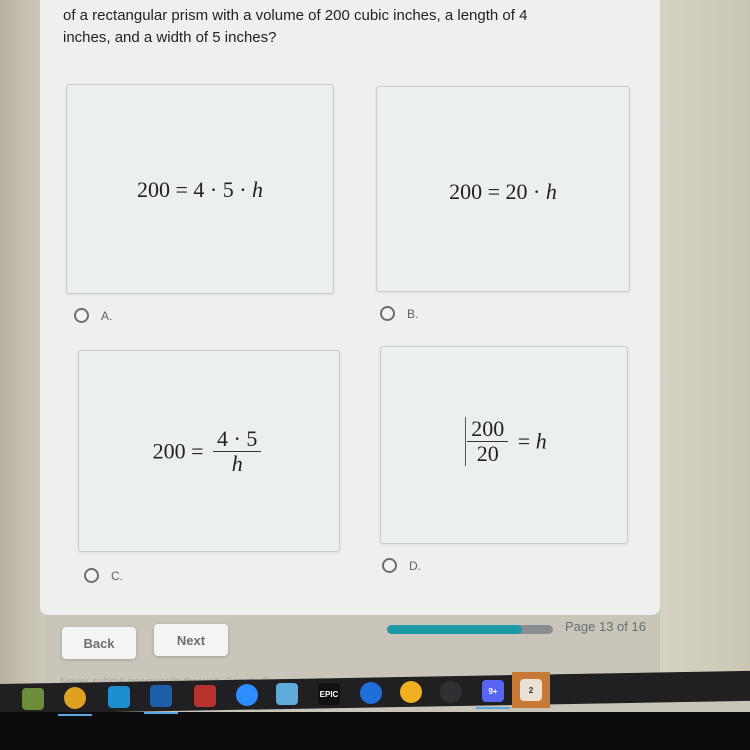 The width and height of the screenshot is (750, 750). I want to click on option-a-label: A., so click(107, 315).